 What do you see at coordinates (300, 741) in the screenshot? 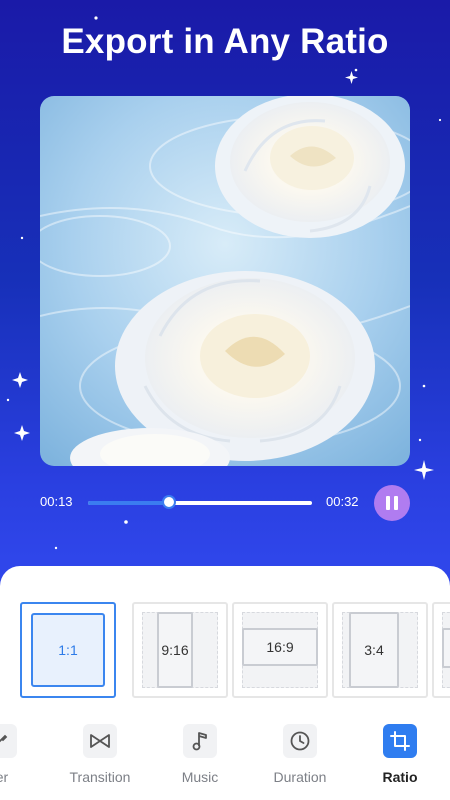
I see `clock-icon` at bounding box center [300, 741].